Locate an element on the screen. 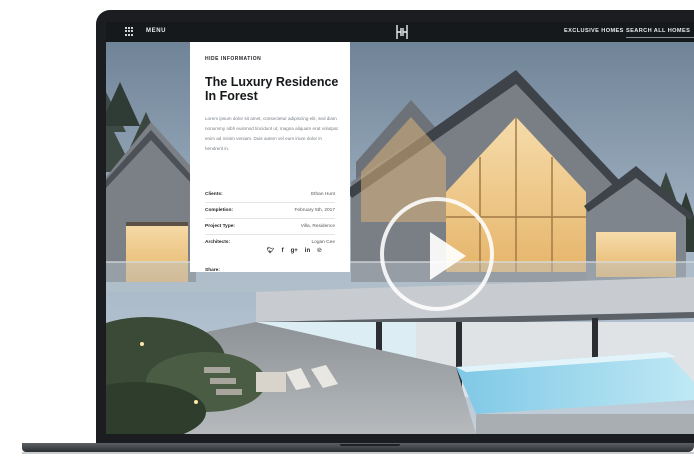 This screenshot has height=460, width=694. play-video-button is located at coordinates (437, 254).